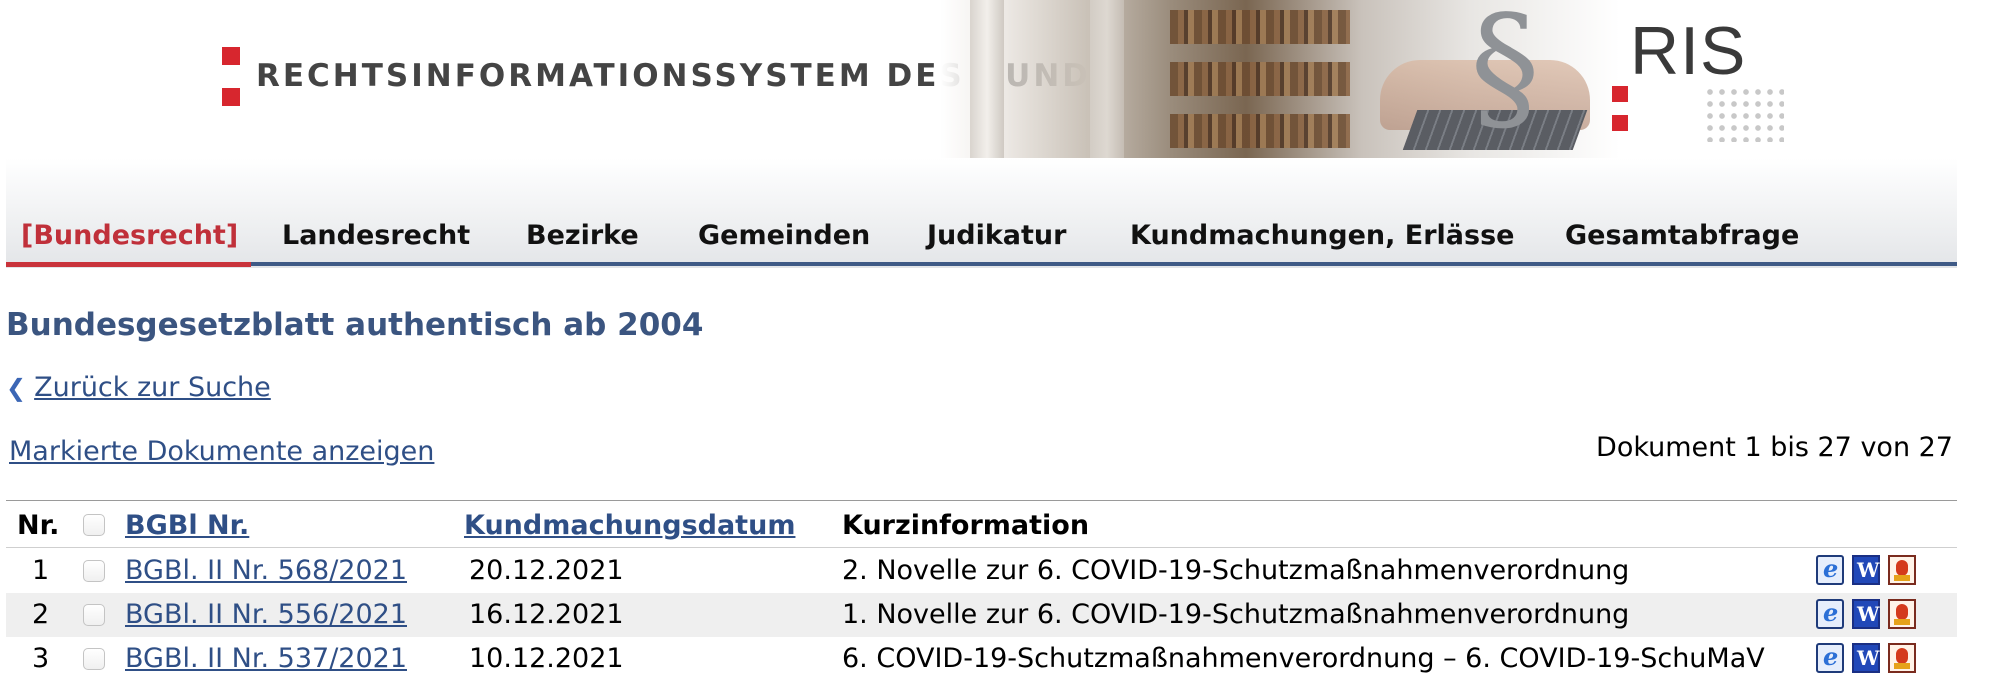 This screenshot has height=681, width=2000. I want to click on header-bgbl-sort-link: BGBl Nr., so click(187, 525).